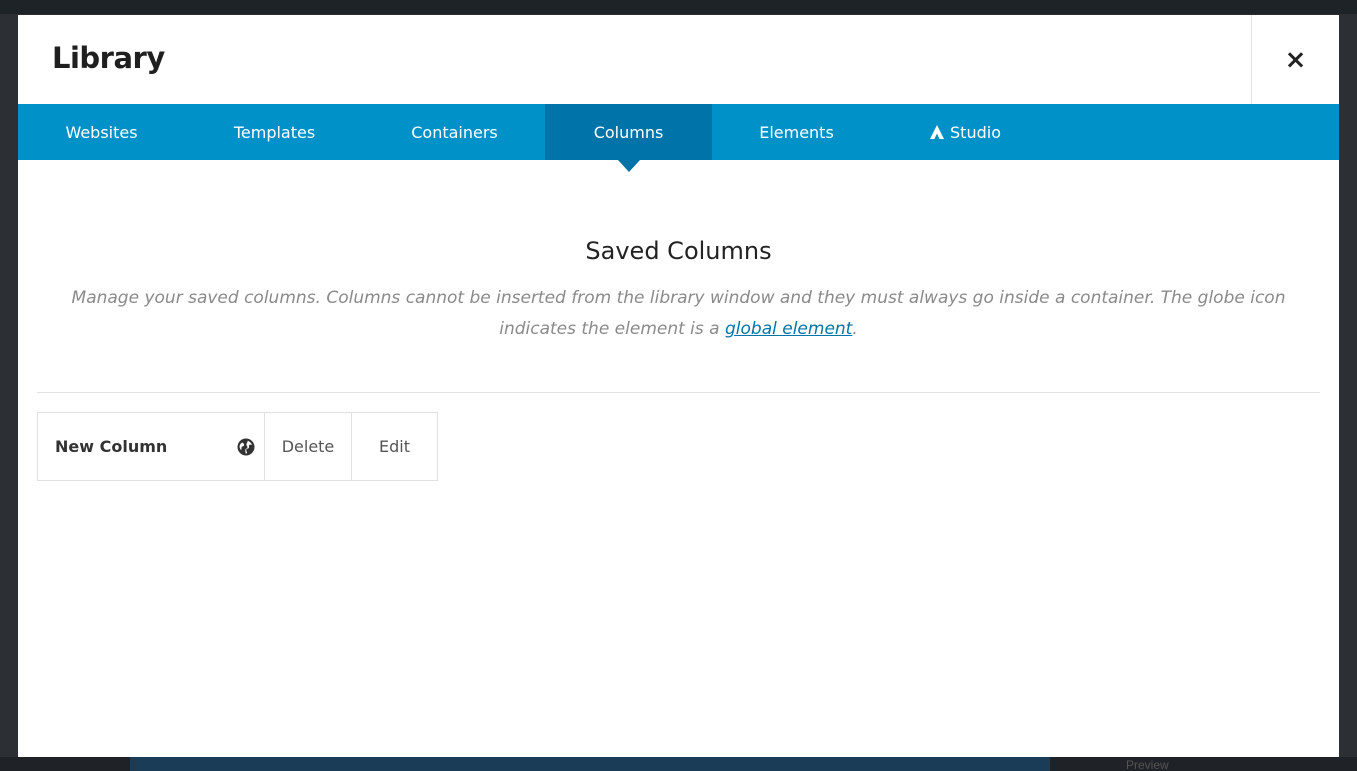 The image size is (1357, 771). Describe the element at coordinates (678, 392) in the screenshot. I see `divider` at that location.